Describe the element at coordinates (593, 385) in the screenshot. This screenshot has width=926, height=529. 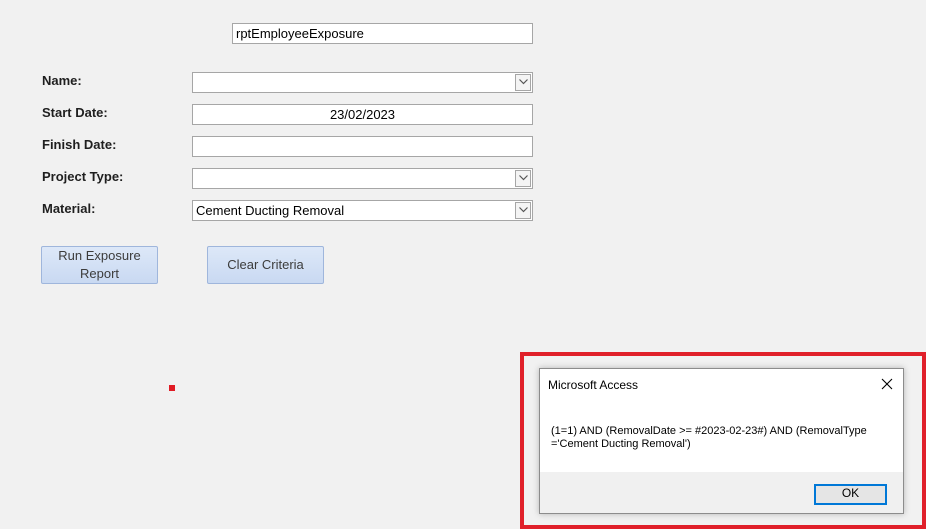
I see `dialog-title: Microsoft Access` at that location.